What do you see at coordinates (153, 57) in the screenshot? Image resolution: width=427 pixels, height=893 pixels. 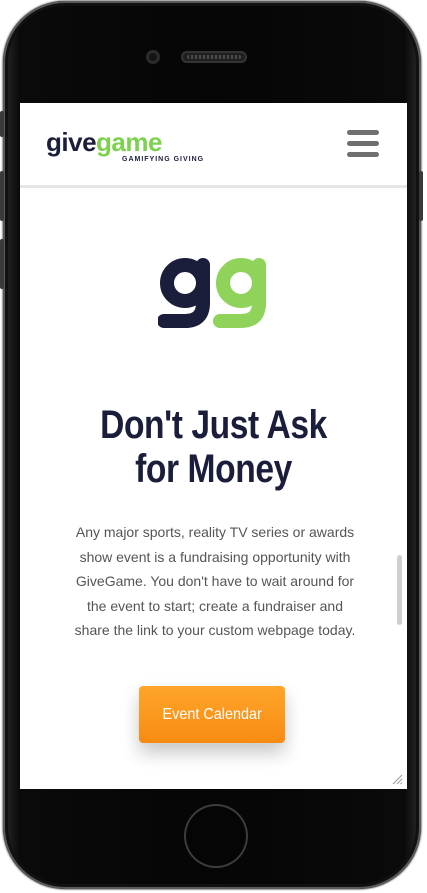 I see `front-camera` at bounding box center [153, 57].